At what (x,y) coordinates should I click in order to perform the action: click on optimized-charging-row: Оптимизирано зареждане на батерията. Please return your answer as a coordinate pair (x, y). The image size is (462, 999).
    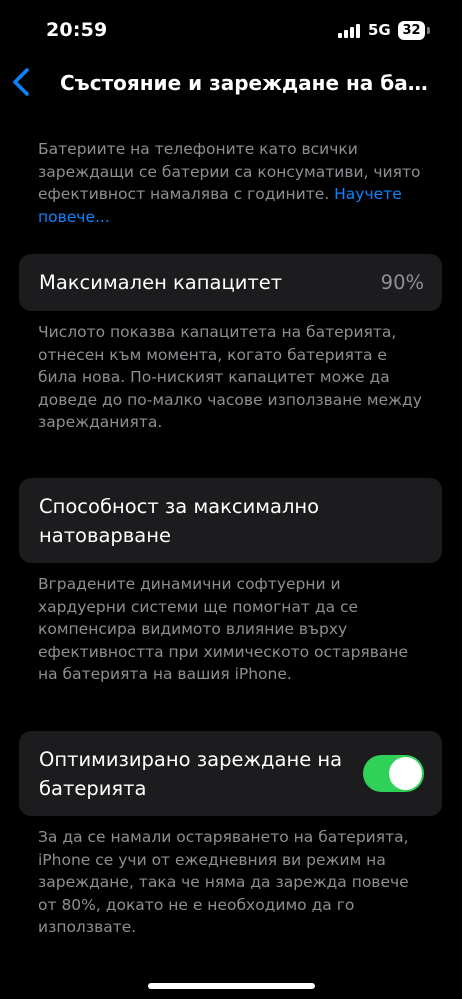
    Looking at the image, I should click on (230, 773).